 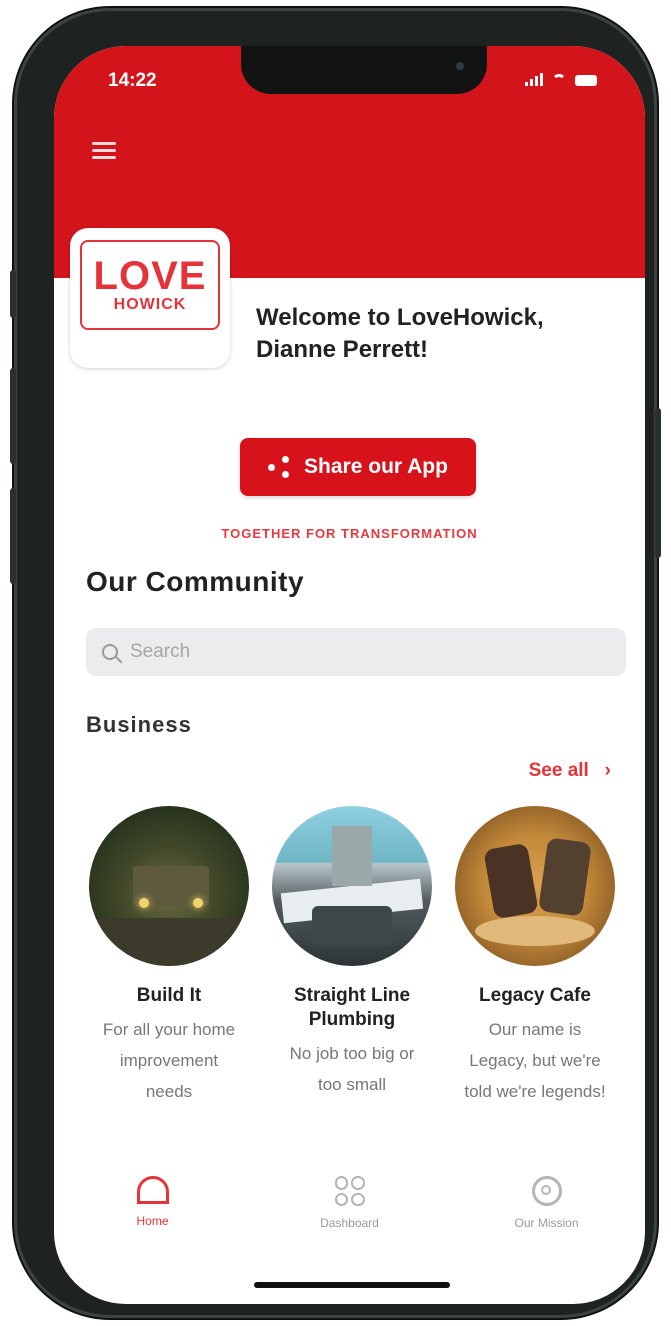 What do you see at coordinates (152, 1221) in the screenshot?
I see `tab-label: Home` at bounding box center [152, 1221].